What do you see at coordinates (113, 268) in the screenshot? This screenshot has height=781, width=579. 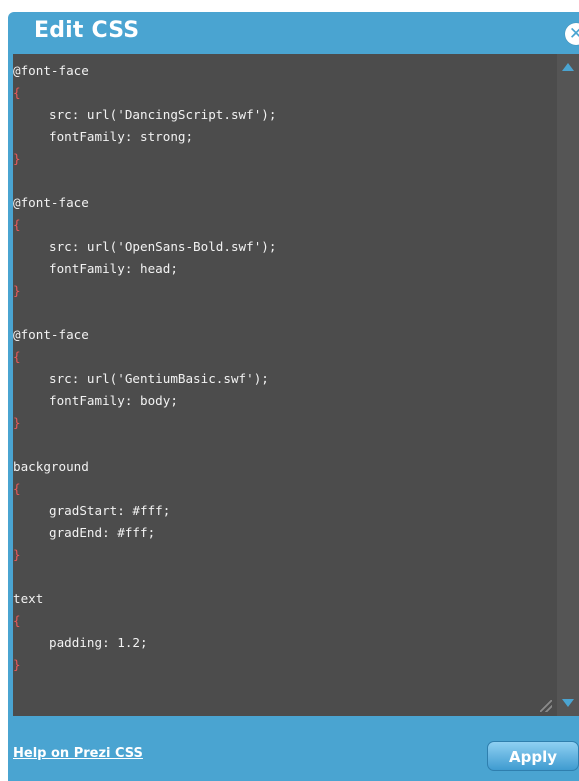 I see `code-line: fontFamily: head;` at bounding box center [113, 268].